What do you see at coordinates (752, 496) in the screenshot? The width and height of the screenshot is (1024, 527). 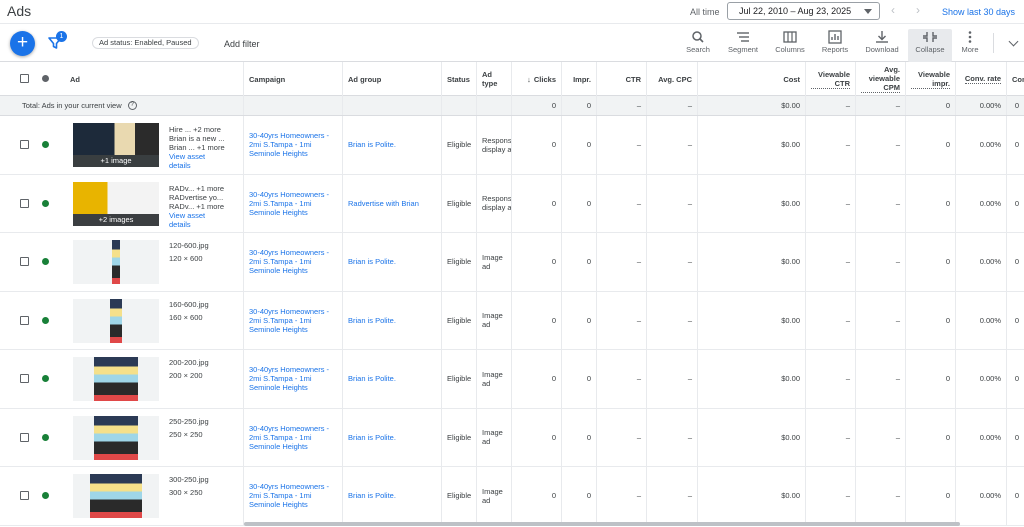 I see `cost-cell: $0.00` at bounding box center [752, 496].